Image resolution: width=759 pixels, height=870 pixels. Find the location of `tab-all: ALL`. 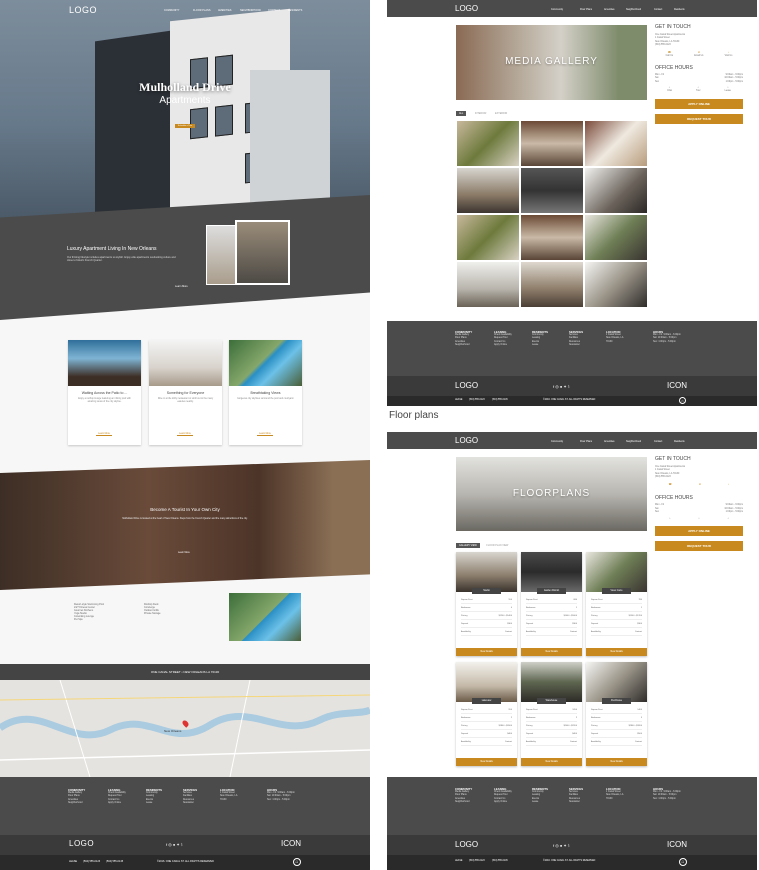

tab-all: ALL is located at coordinates (461, 113).